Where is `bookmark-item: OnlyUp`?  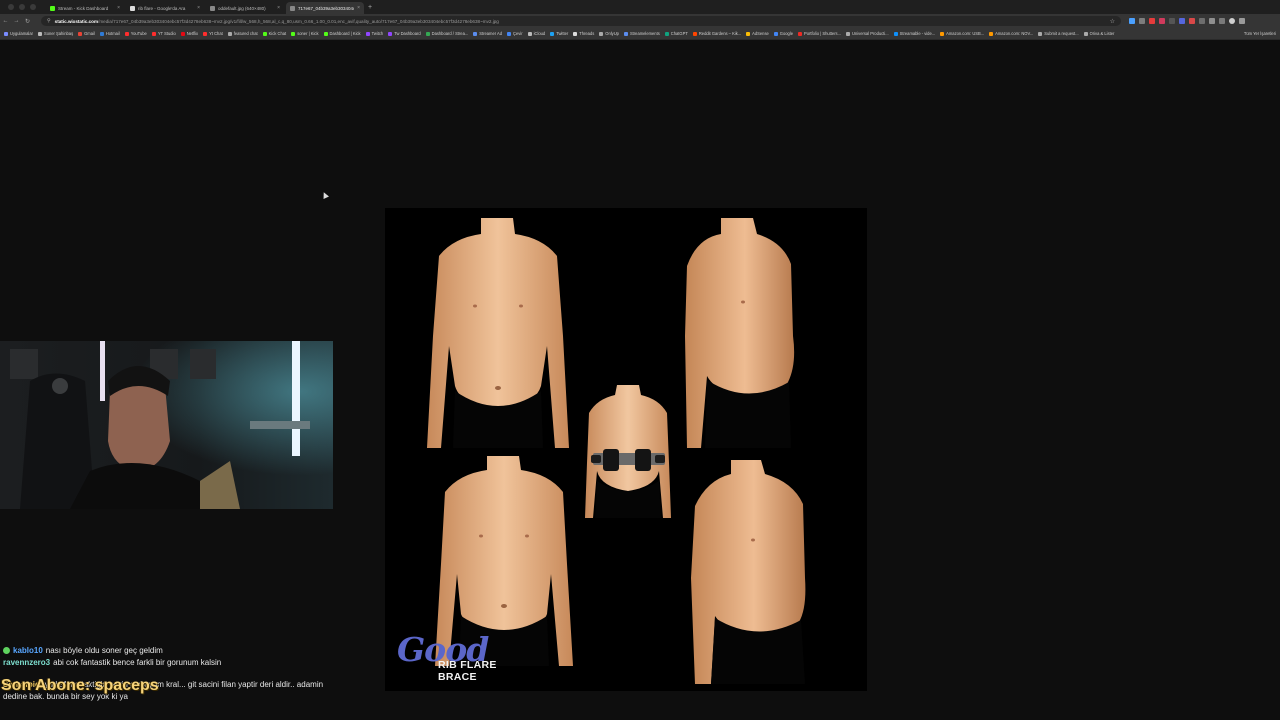
bookmark-item: OnlyUp is located at coordinates (609, 33).